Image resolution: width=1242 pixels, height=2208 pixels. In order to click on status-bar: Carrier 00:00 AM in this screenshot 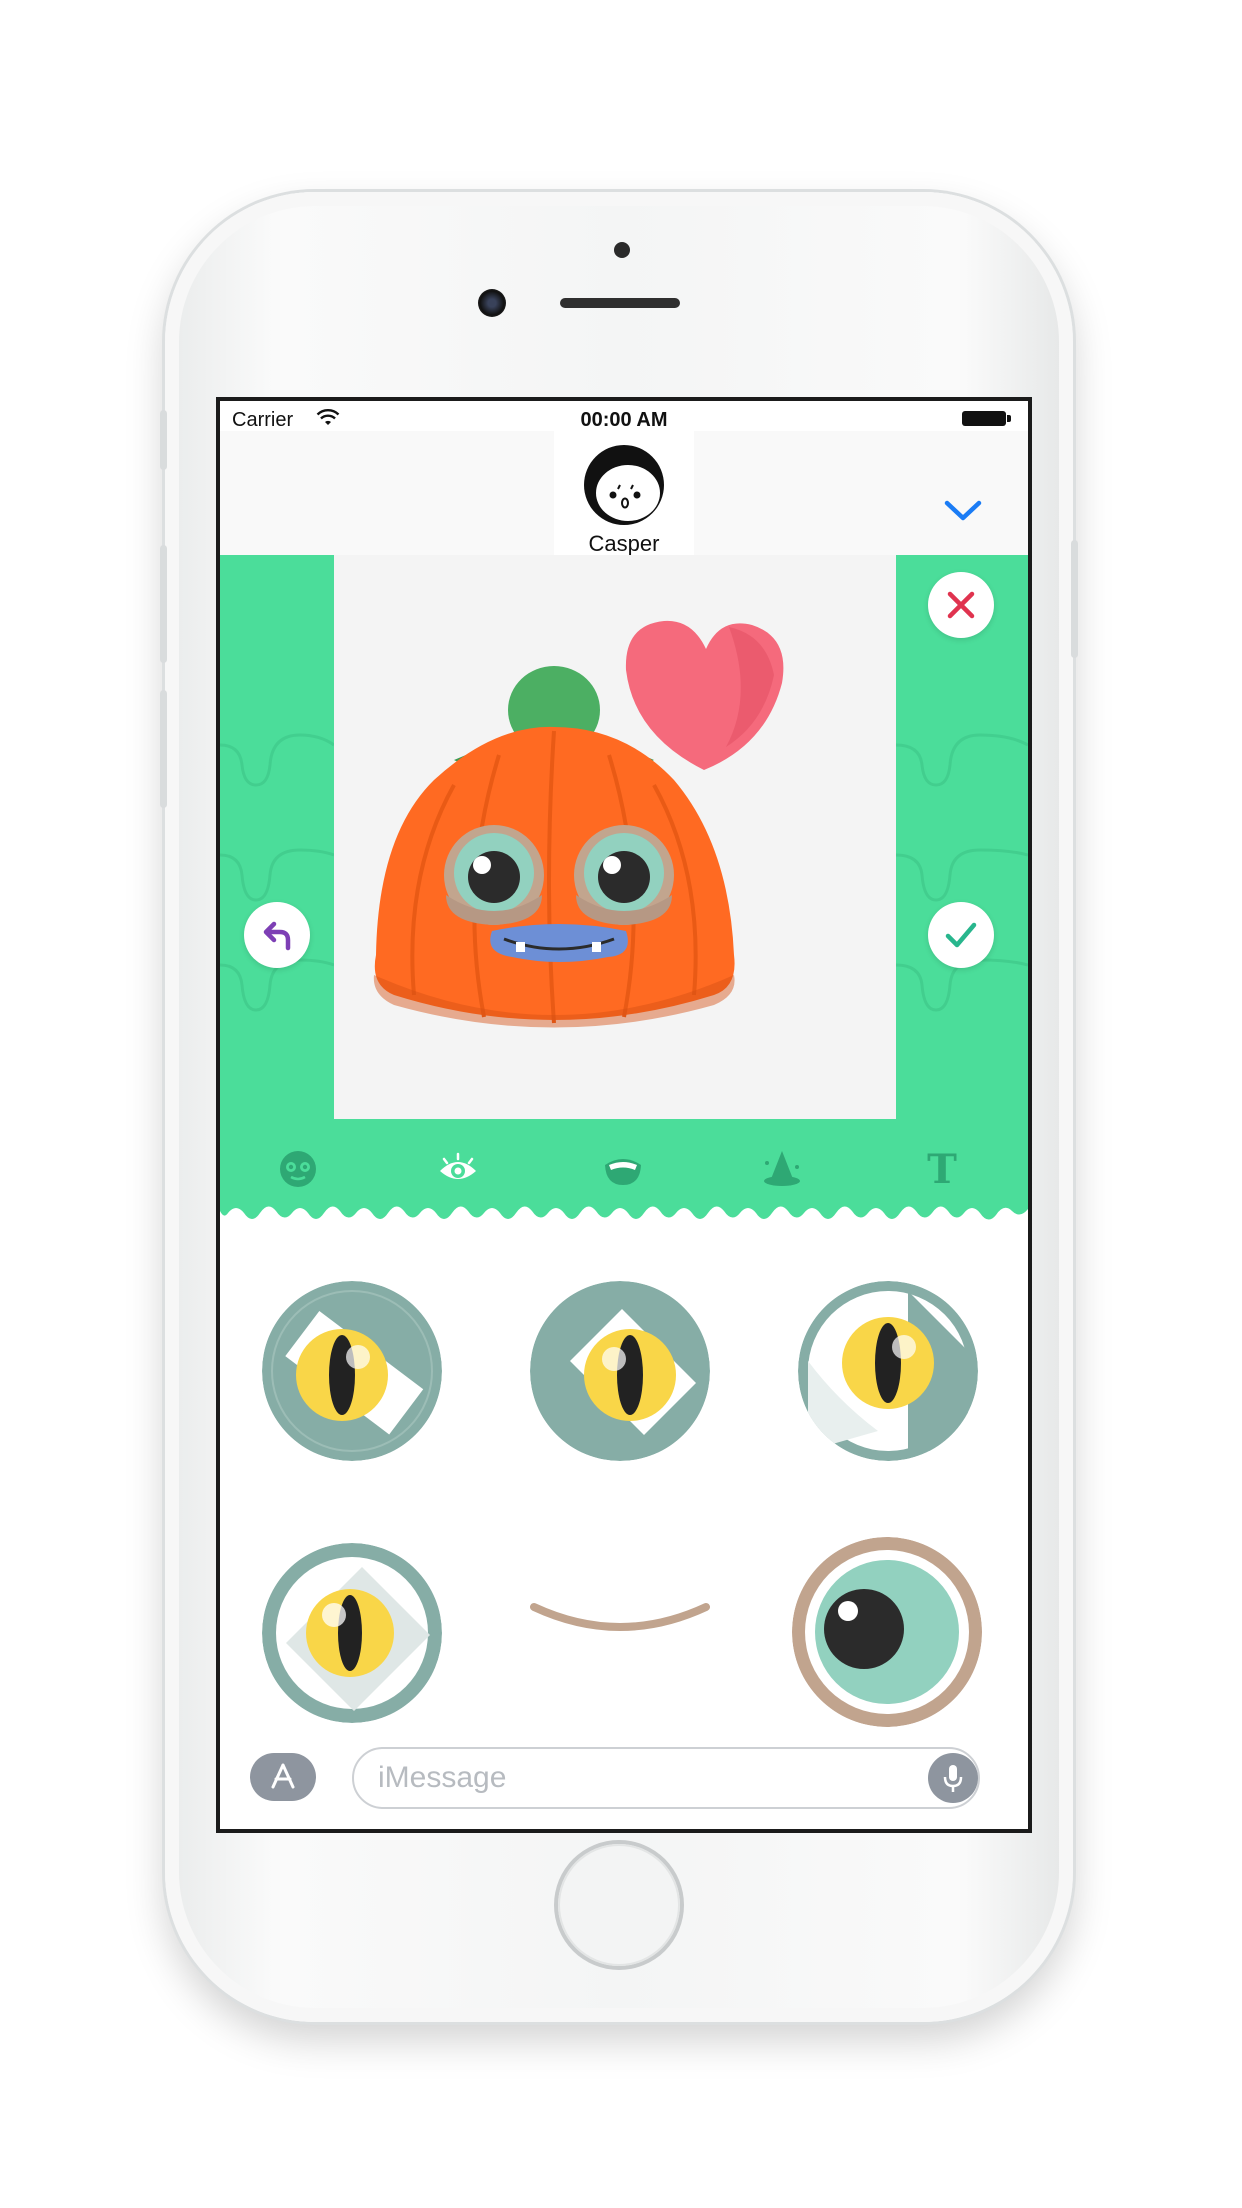, I will do `click(624, 416)`.